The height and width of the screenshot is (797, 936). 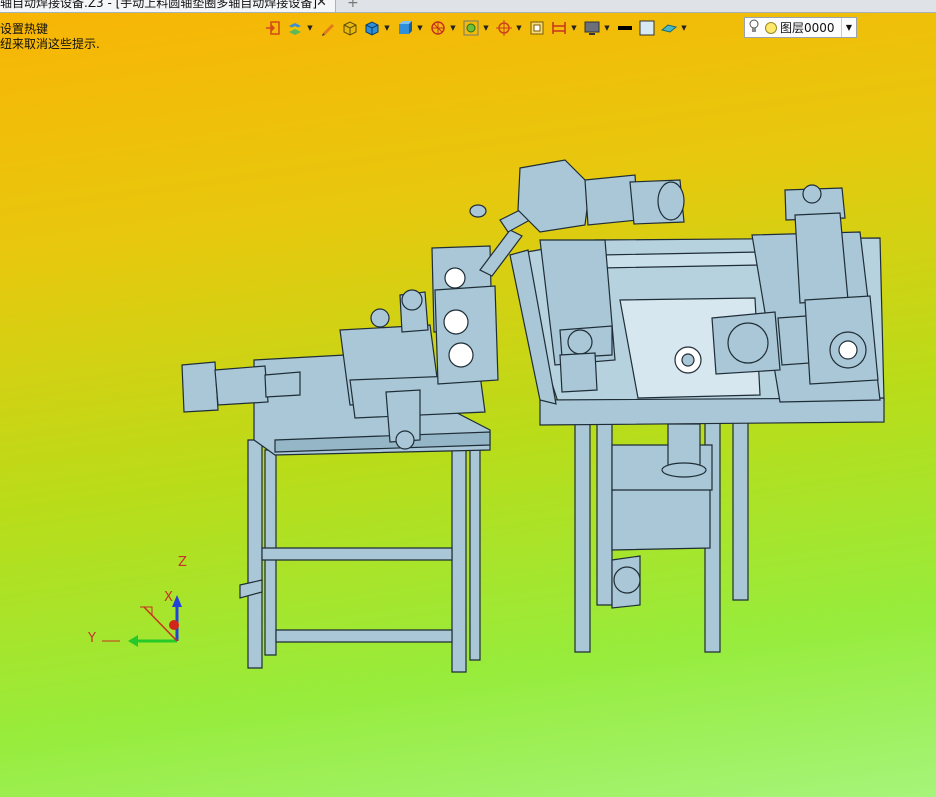 I want to click on axis-triad: Z X Y, so click(x=137, y=602).